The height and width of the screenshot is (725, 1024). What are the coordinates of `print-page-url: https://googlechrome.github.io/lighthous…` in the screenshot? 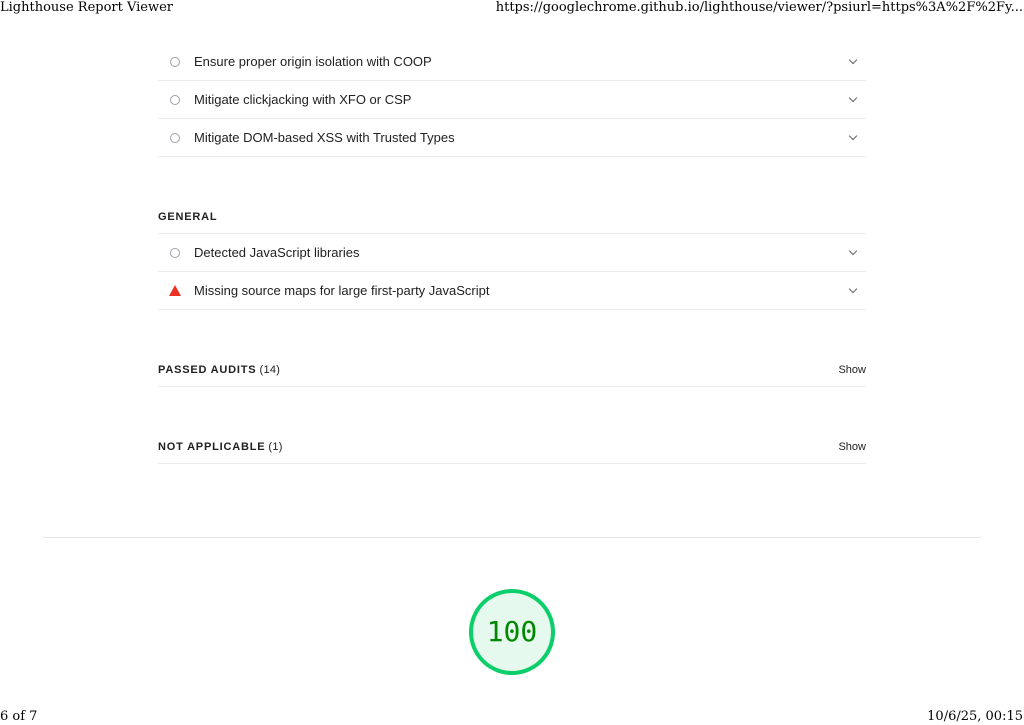 It's located at (759, 7).